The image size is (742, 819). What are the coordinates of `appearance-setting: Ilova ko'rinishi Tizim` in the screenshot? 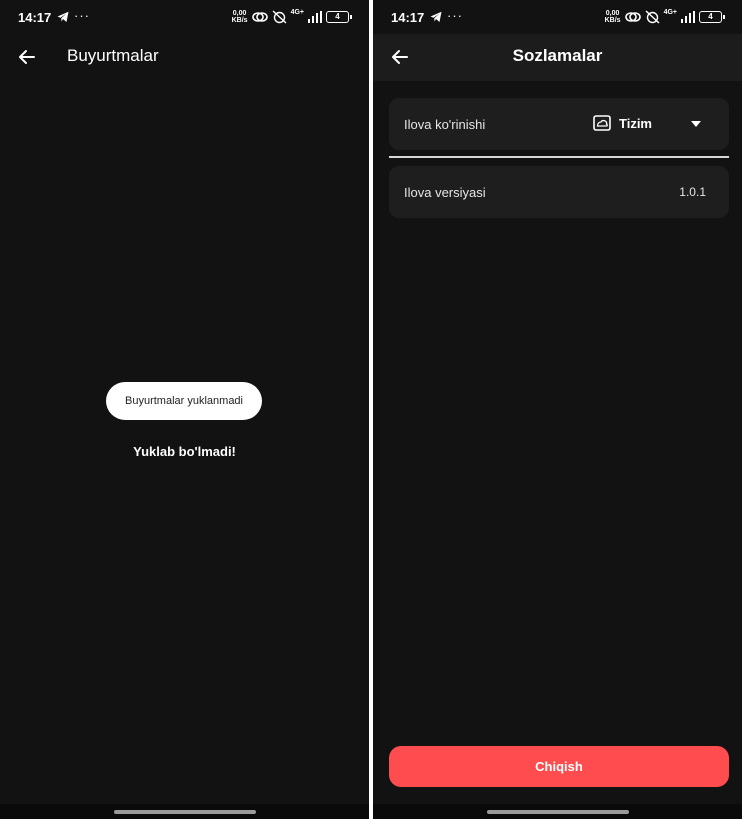 It's located at (559, 124).